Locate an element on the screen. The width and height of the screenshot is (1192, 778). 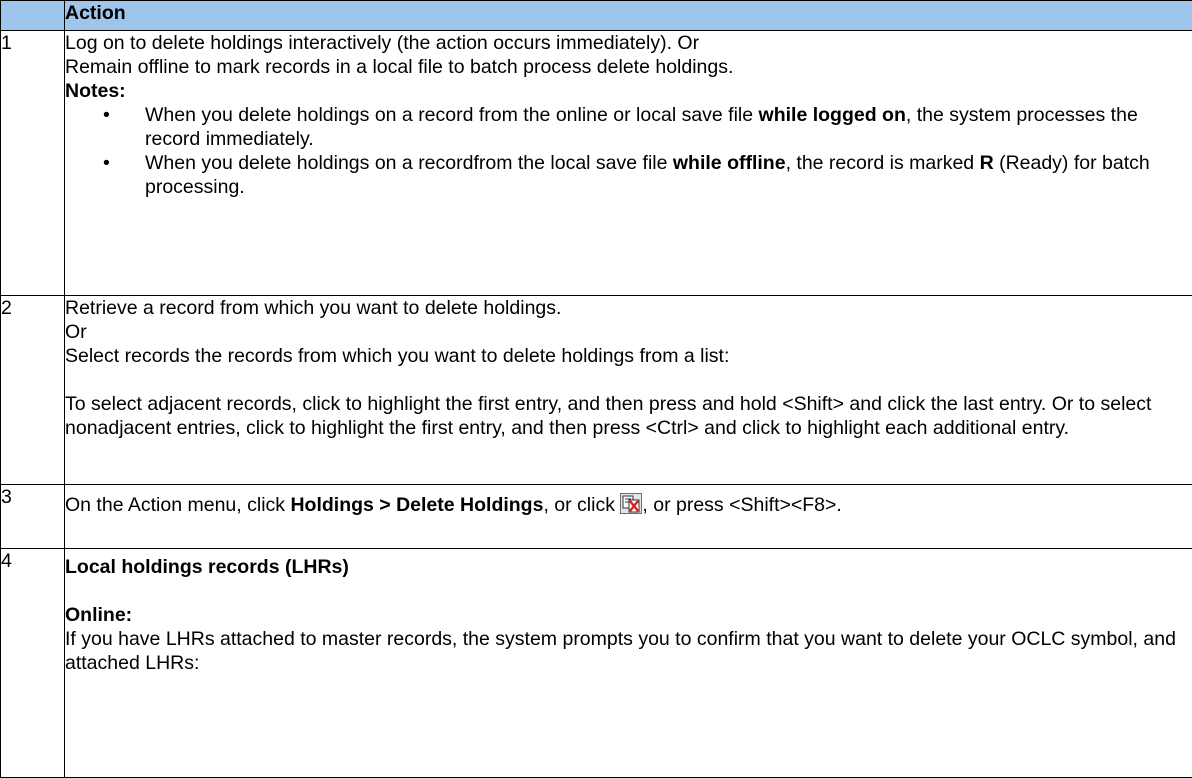
number-column-header is located at coordinates (33, 16).